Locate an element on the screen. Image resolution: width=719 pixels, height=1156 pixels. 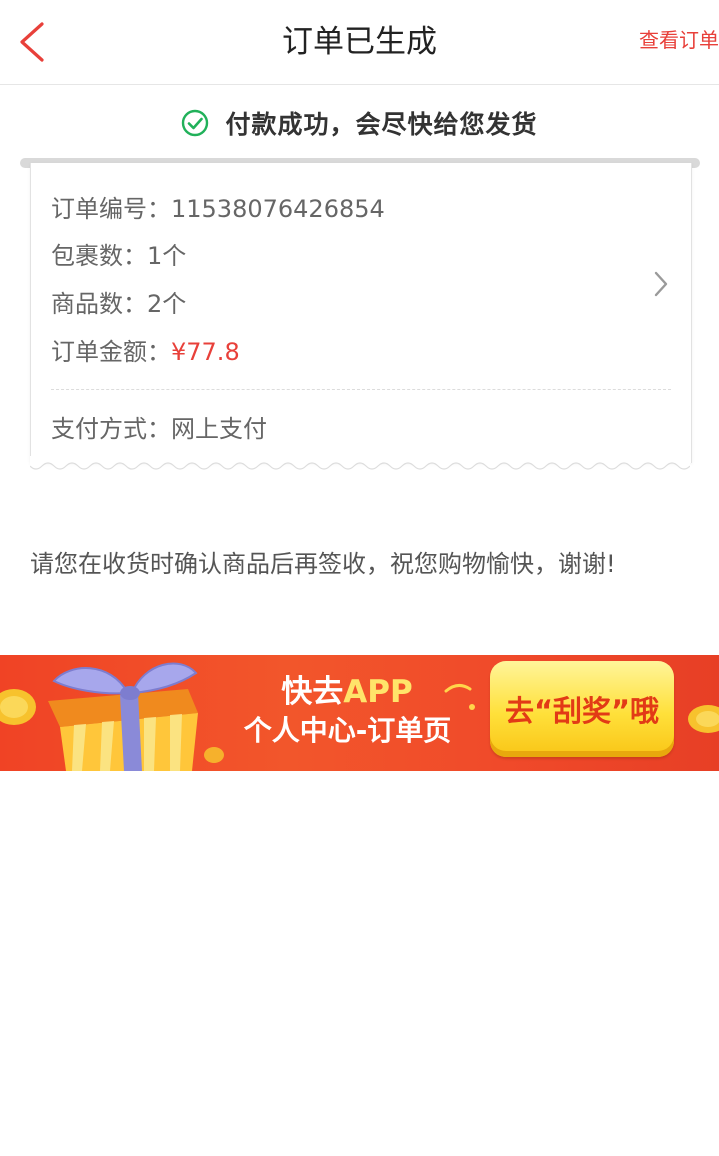
order-number-value: 11538076426854 is located at coordinates (278, 209).